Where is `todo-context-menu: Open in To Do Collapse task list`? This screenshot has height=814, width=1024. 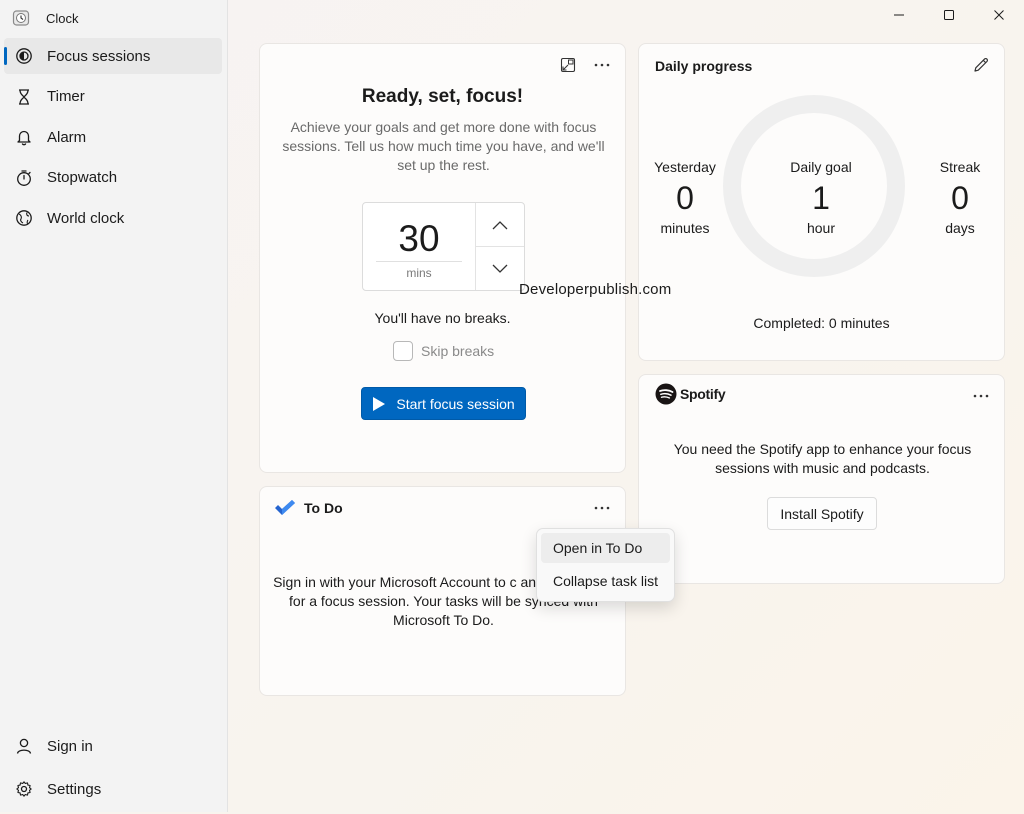 todo-context-menu: Open in To Do Collapse task list is located at coordinates (605, 565).